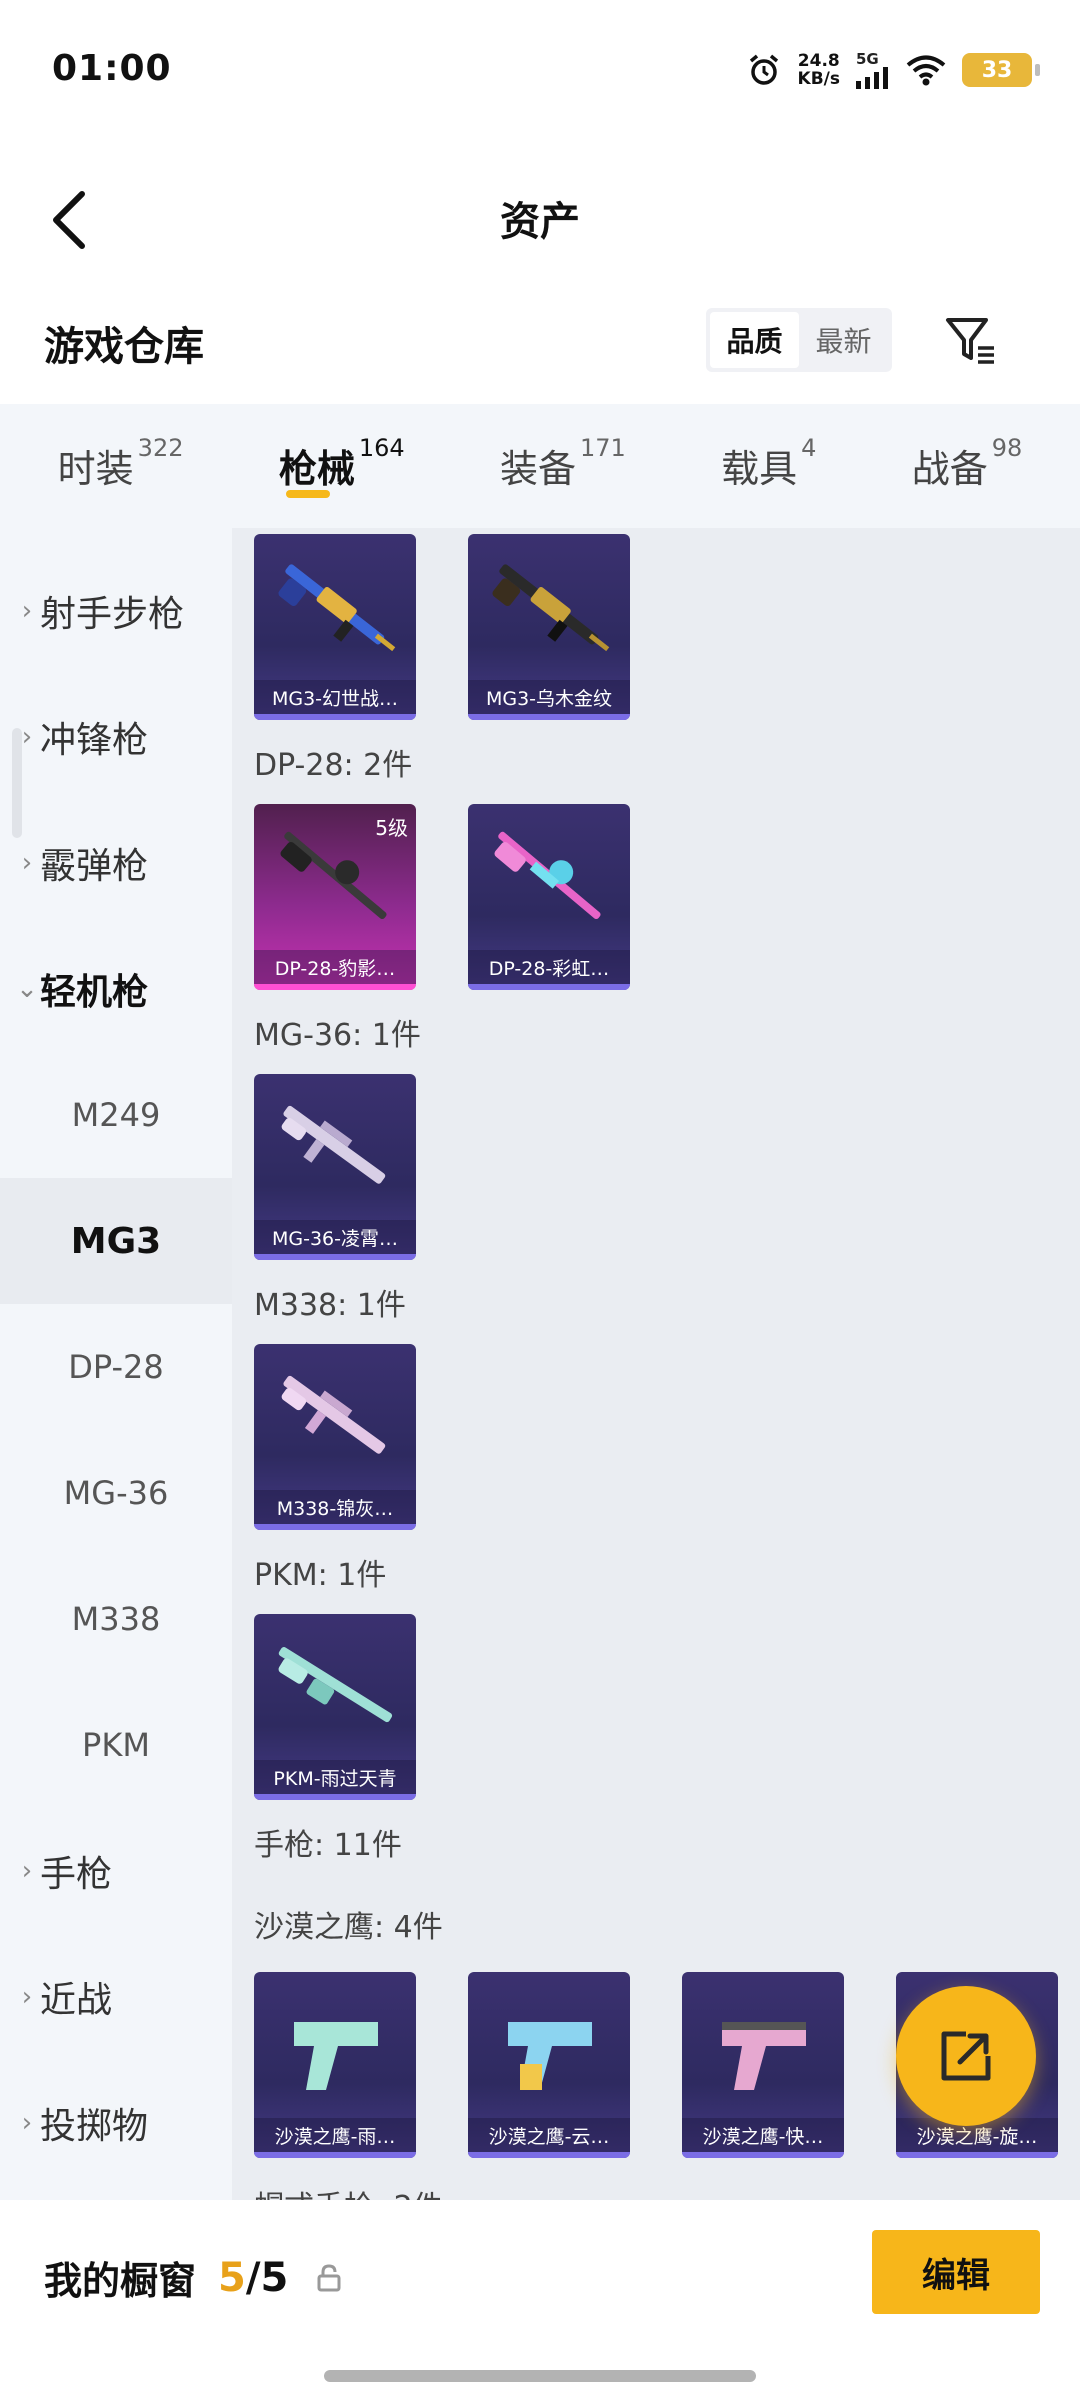 The image size is (1080, 2400). I want to click on tab-count: 98, so click(1007, 448).